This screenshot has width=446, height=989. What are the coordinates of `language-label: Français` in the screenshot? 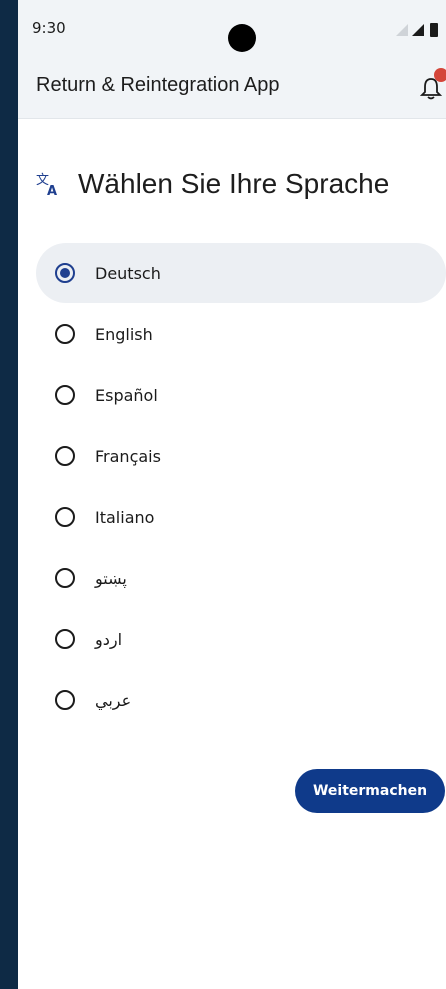 It's located at (128, 456).